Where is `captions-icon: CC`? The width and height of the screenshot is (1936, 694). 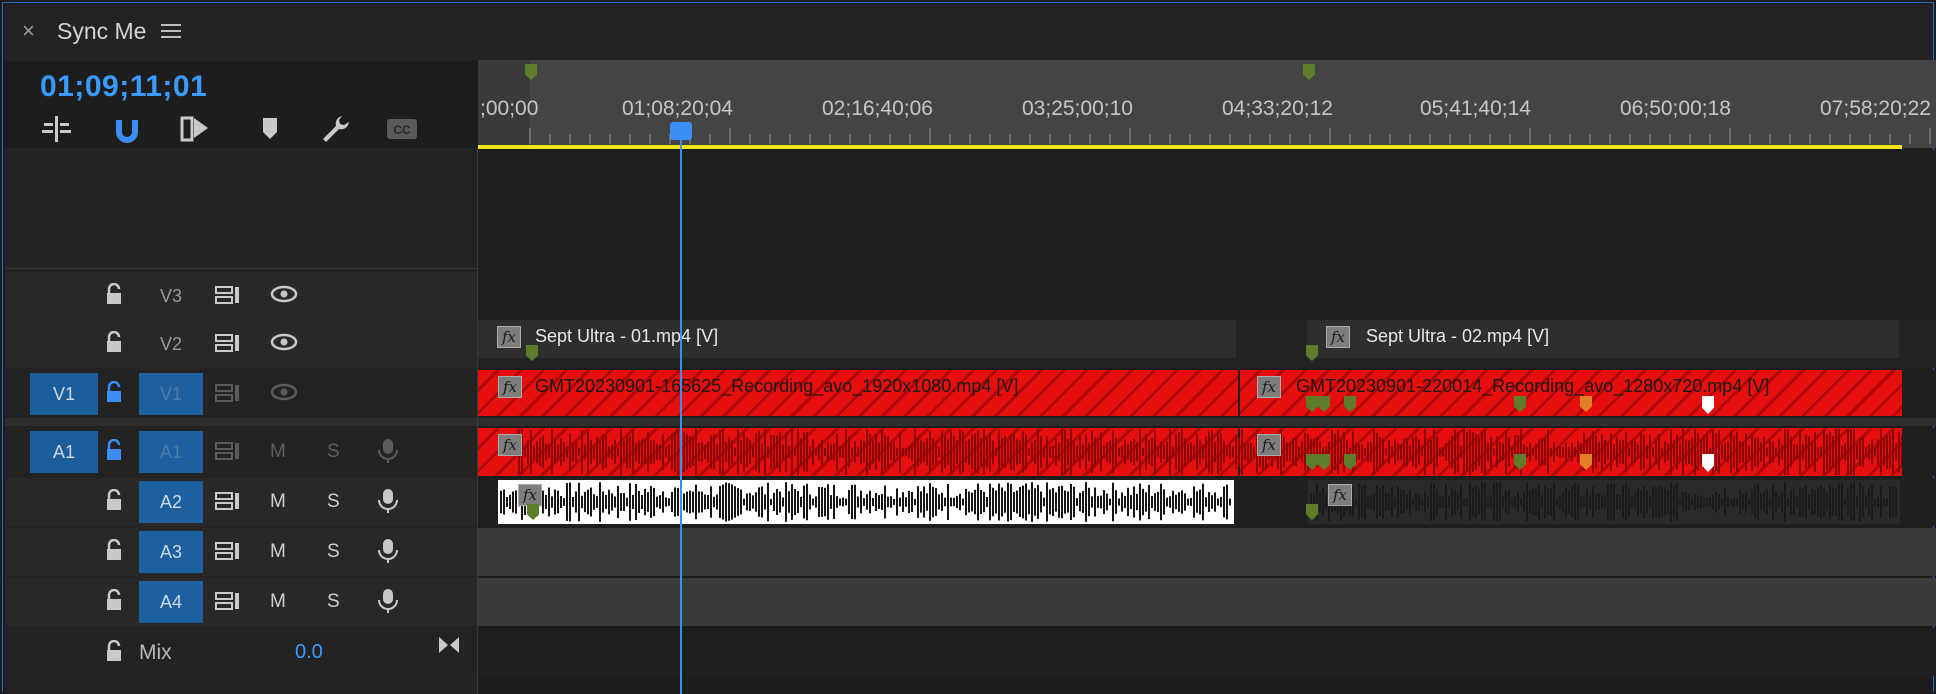
captions-icon: CC is located at coordinates (405, 129).